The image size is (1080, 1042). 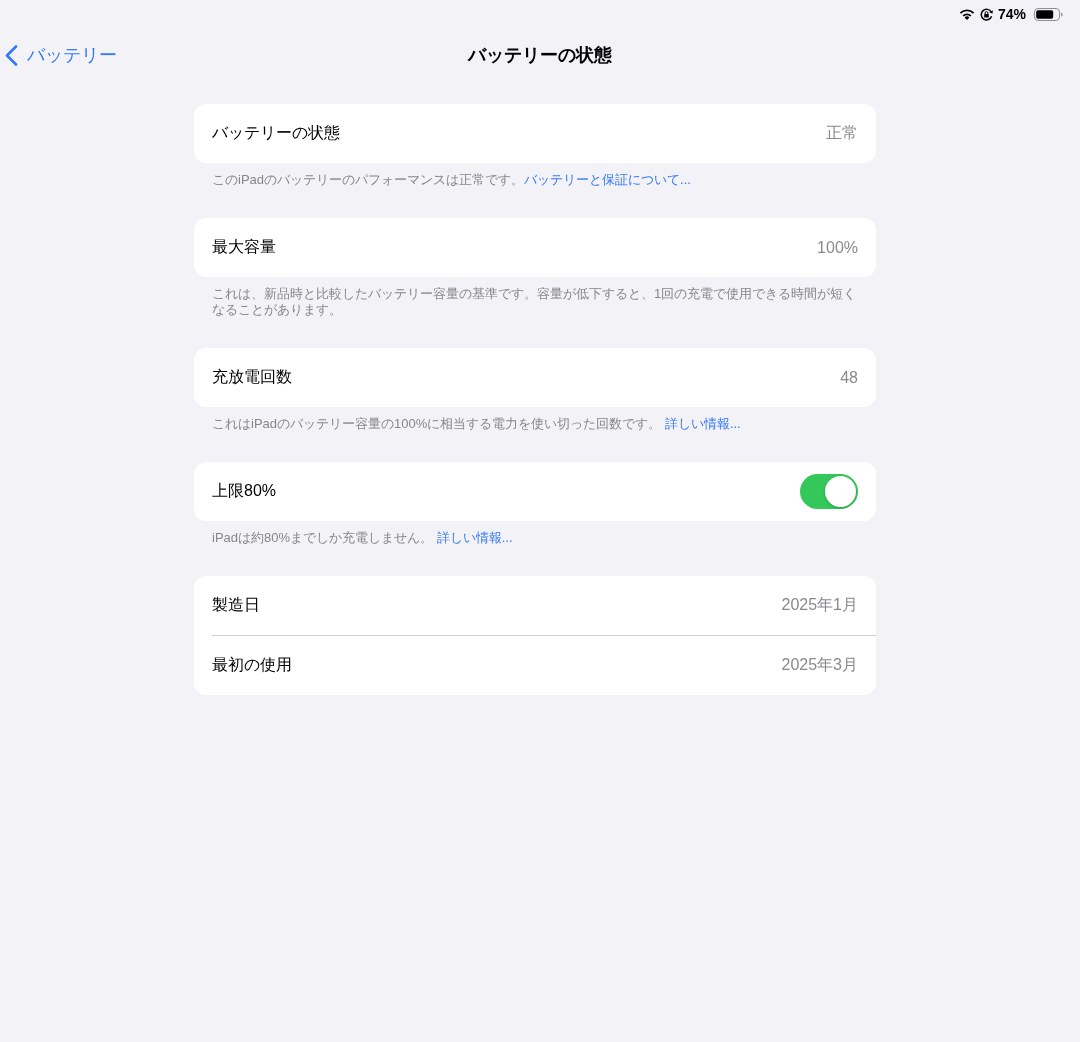 What do you see at coordinates (819, 665) in the screenshot?
I see `row-value: 2025年3月` at bounding box center [819, 665].